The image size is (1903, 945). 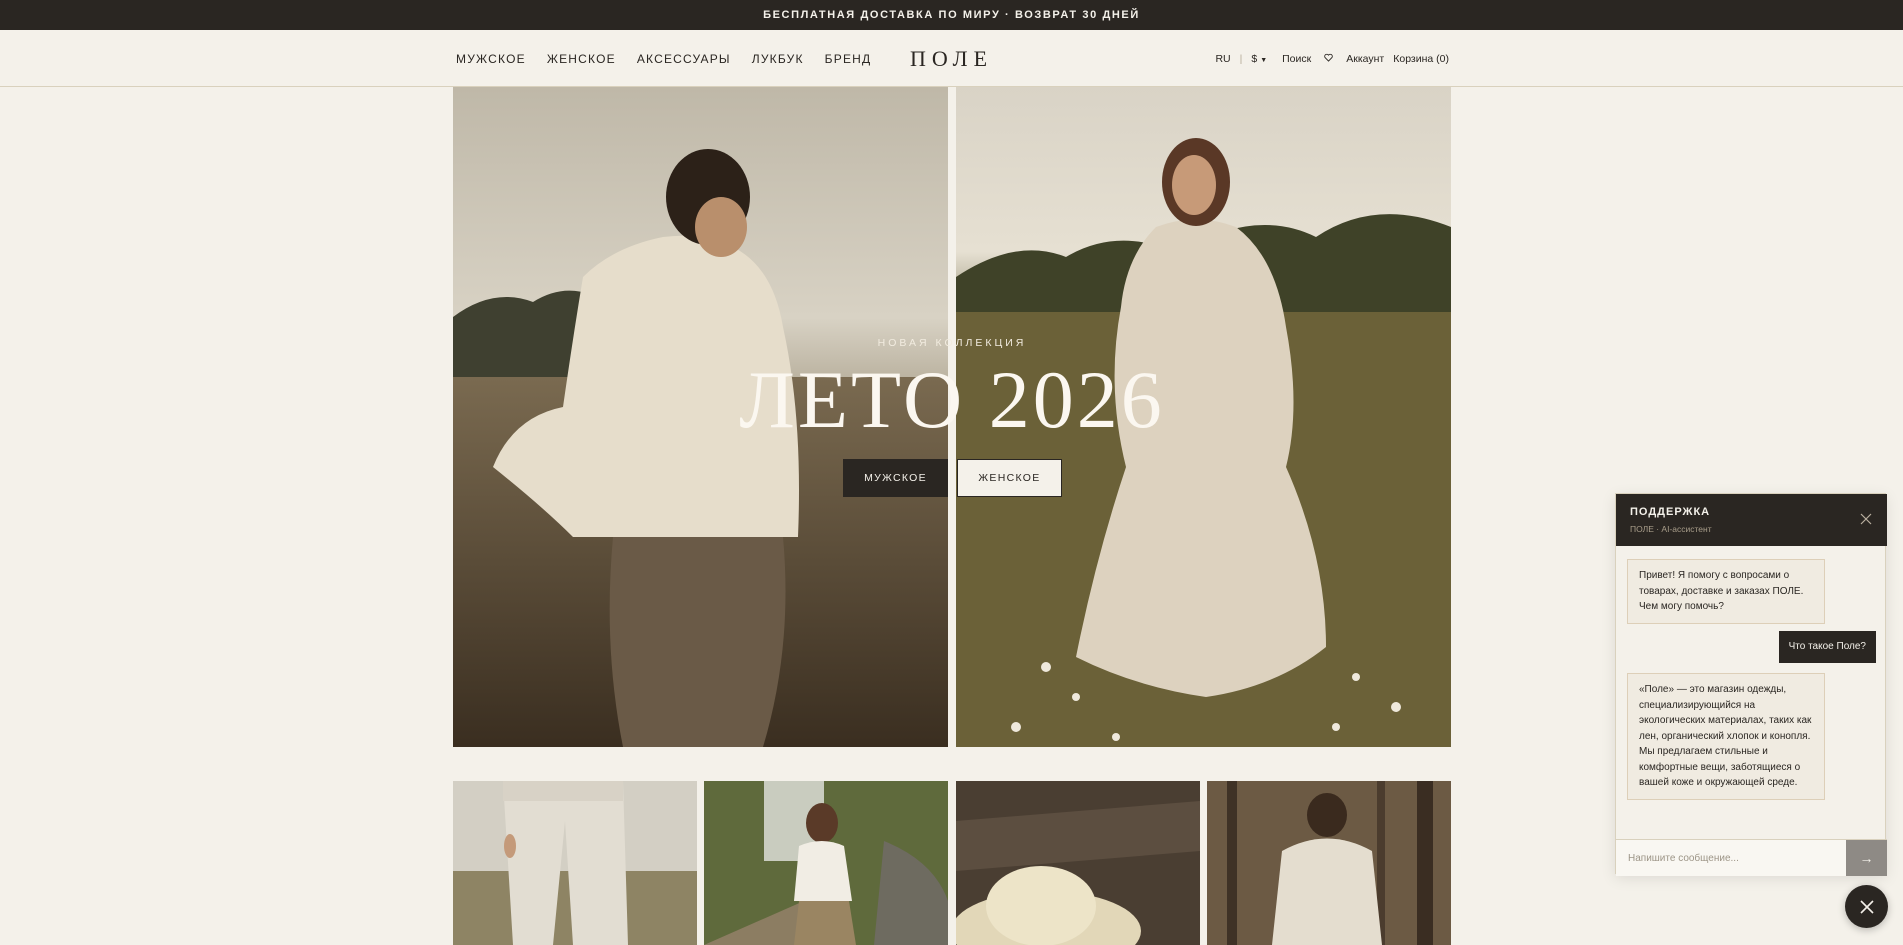 What do you see at coordinates (1866, 858) in the screenshot?
I see `send-button: →` at bounding box center [1866, 858].